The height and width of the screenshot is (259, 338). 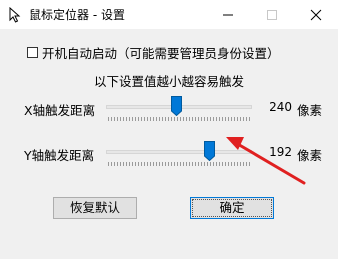 I want to click on hint-text: 以下设置值越小越容易触发, so click(x=168, y=81).